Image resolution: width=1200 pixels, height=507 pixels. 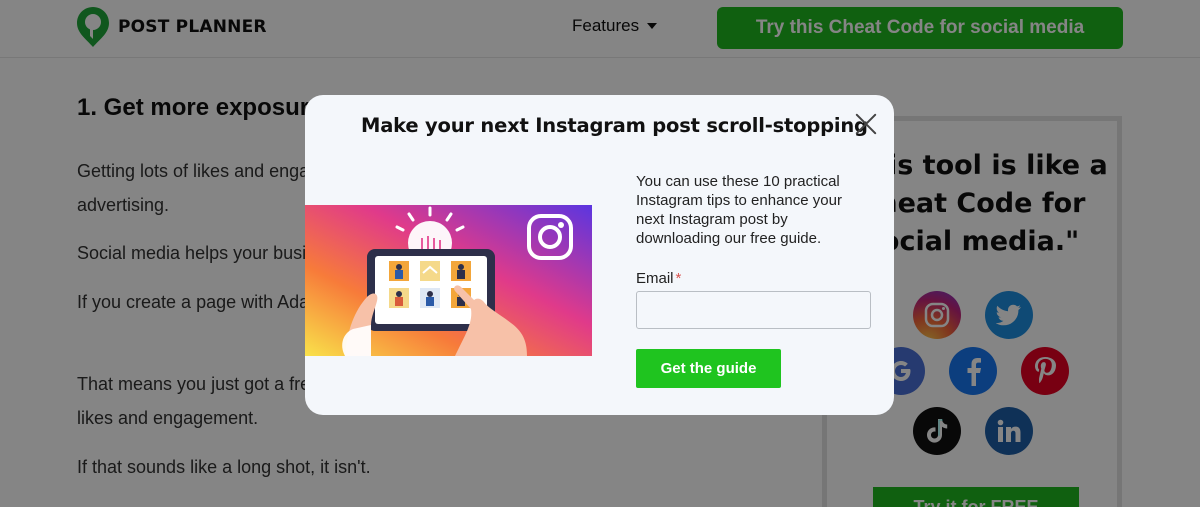 I want to click on email-label: Email *, so click(x=658, y=278).